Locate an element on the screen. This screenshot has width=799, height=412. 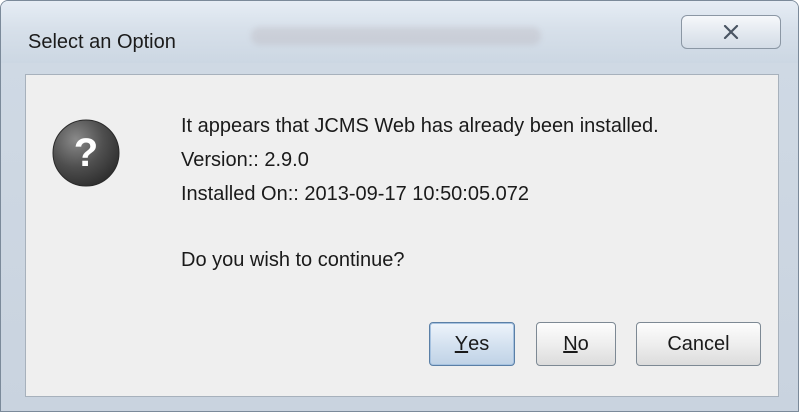
message-line-version: Version:: 2.9.0 is located at coordinates (245, 160).